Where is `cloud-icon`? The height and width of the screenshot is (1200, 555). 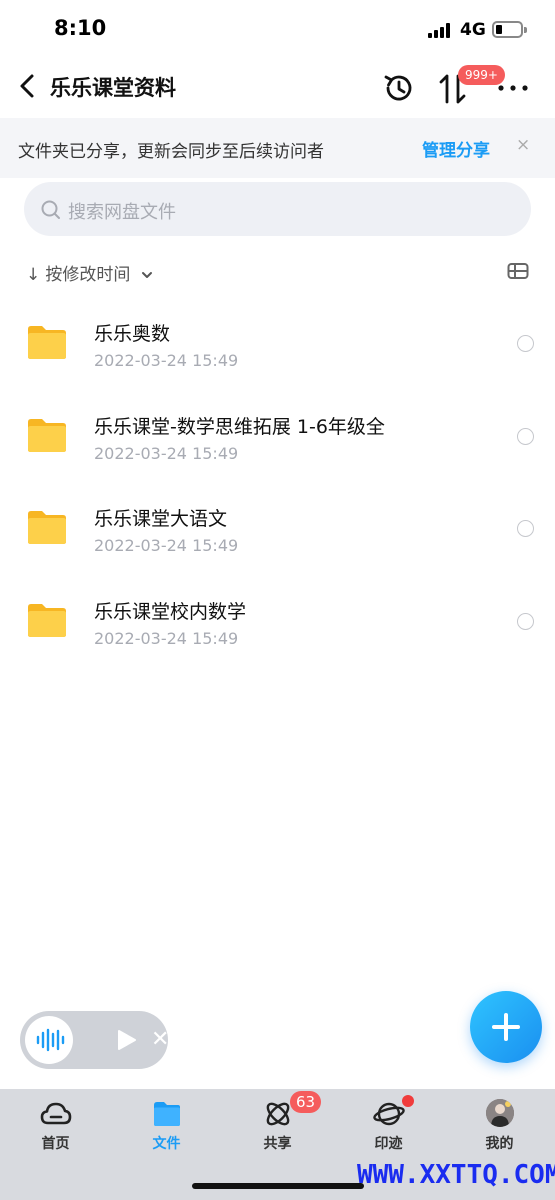 cloud-icon is located at coordinates (56, 1113).